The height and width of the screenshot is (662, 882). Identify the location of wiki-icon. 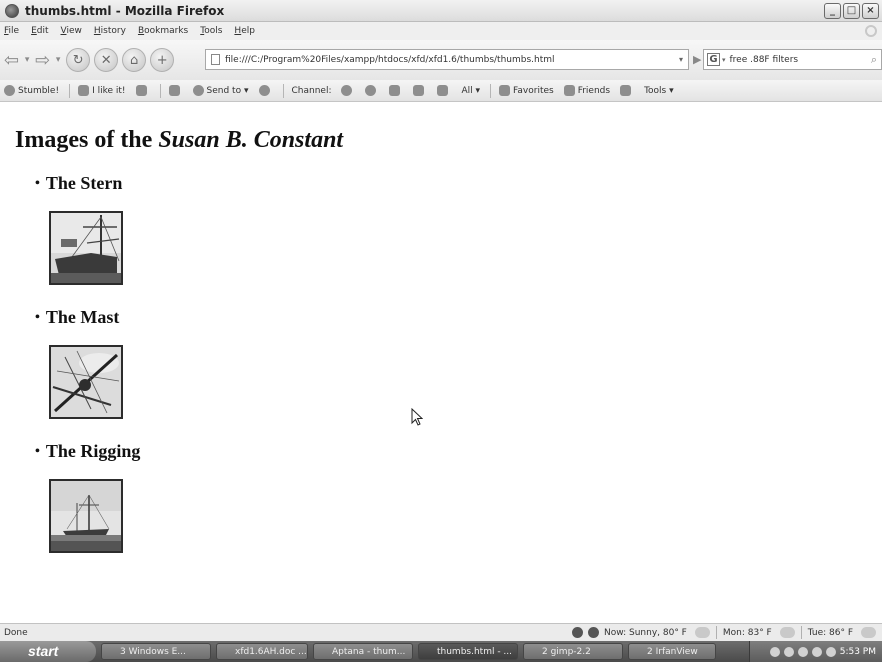
(443, 90).